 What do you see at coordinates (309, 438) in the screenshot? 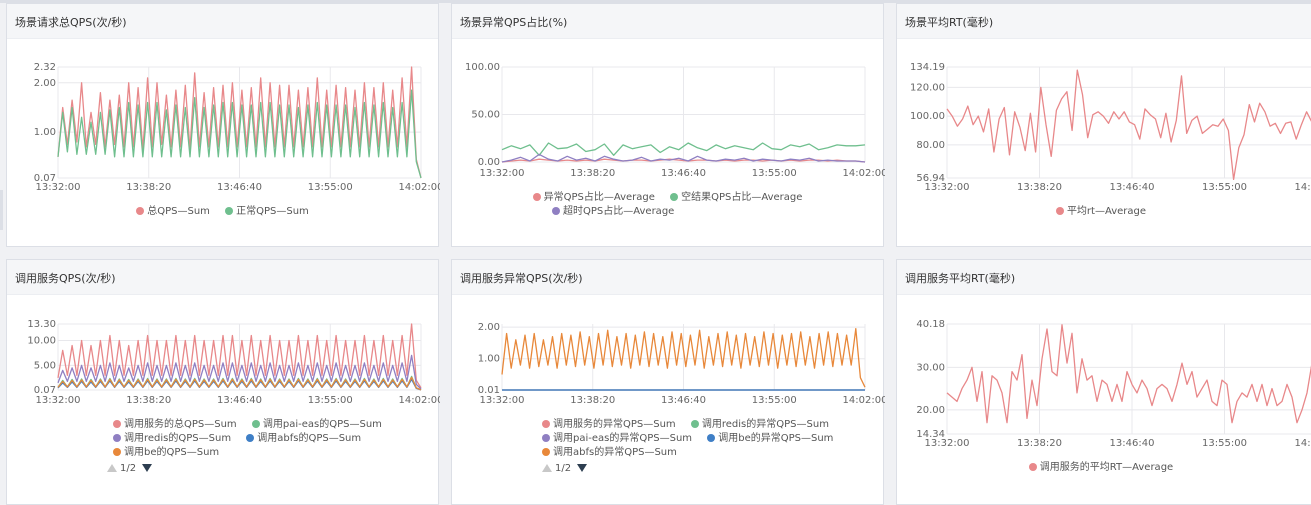
I see `legend-label: 调用abfs的QPS—Sum` at bounding box center [309, 438].